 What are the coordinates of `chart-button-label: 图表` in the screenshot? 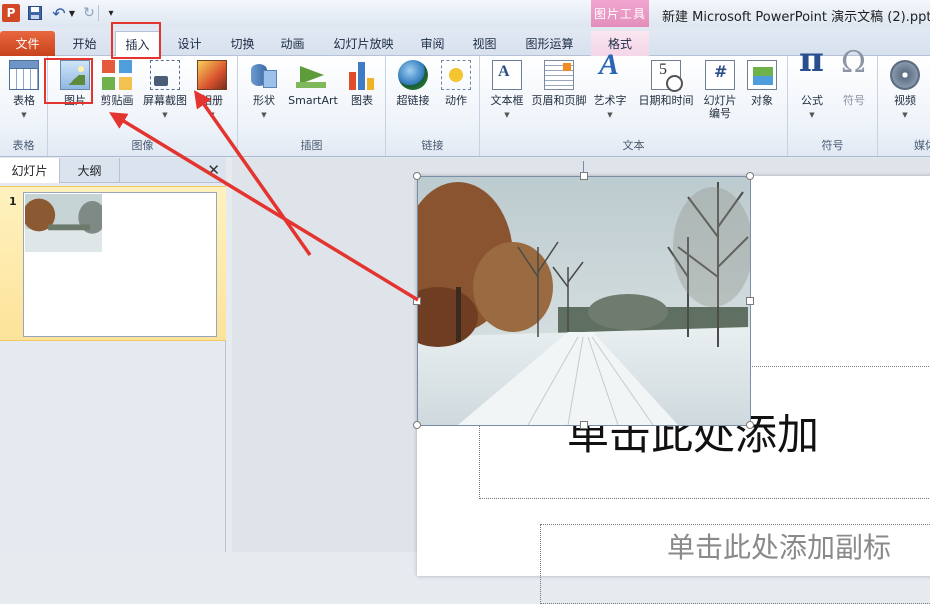 It's located at (362, 100).